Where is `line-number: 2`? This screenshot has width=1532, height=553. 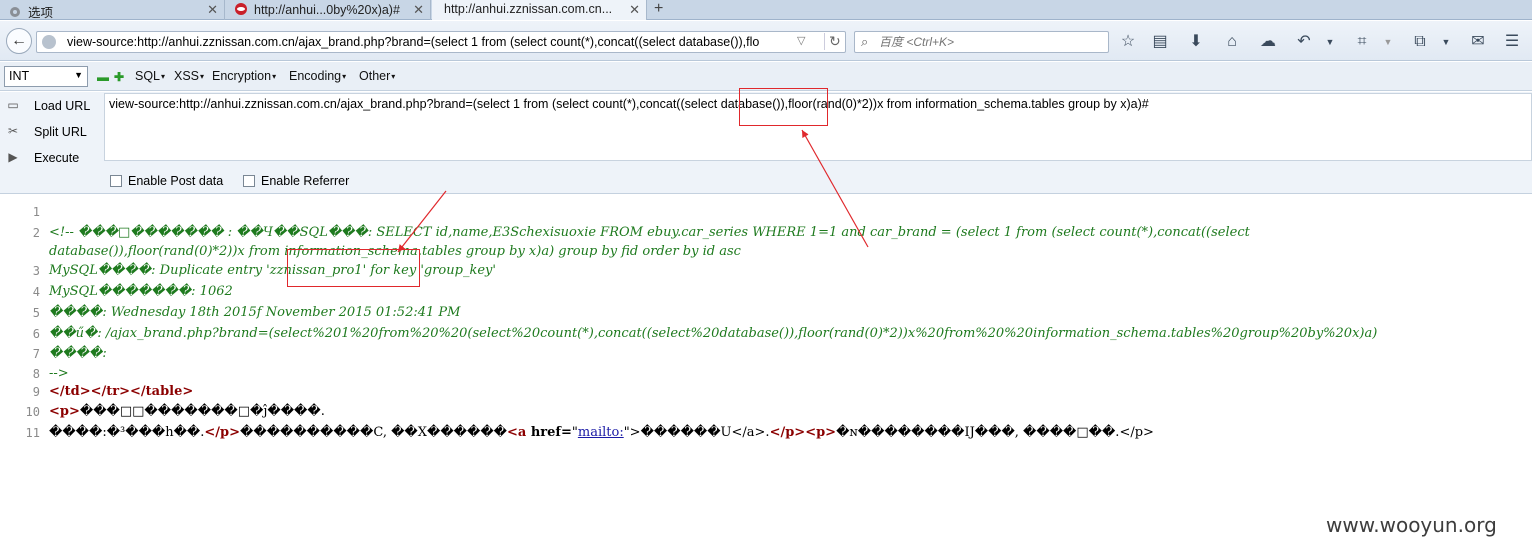
line-number: 2 is located at coordinates (36, 233).